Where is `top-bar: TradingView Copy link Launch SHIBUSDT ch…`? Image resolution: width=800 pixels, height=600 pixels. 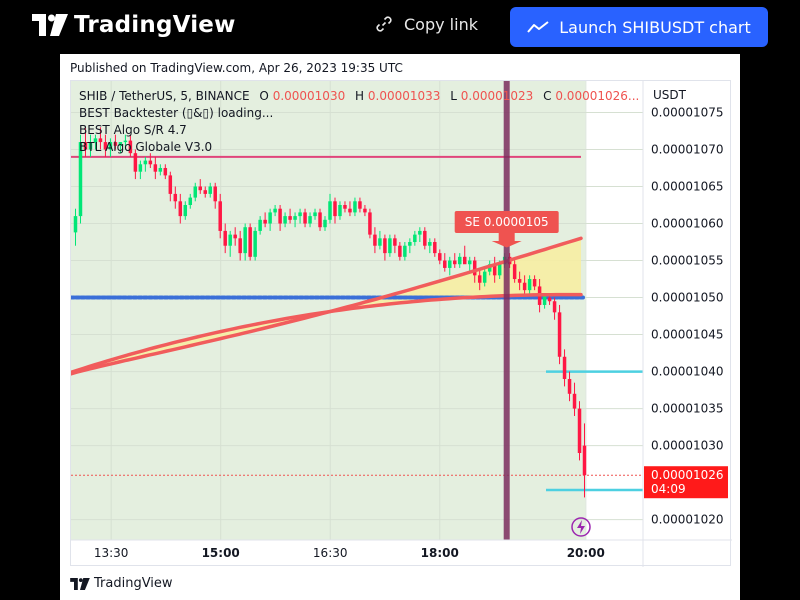 top-bar: TradingView Copy link Launch SHIBUSDT ch… is located at coordinates (400, 27).